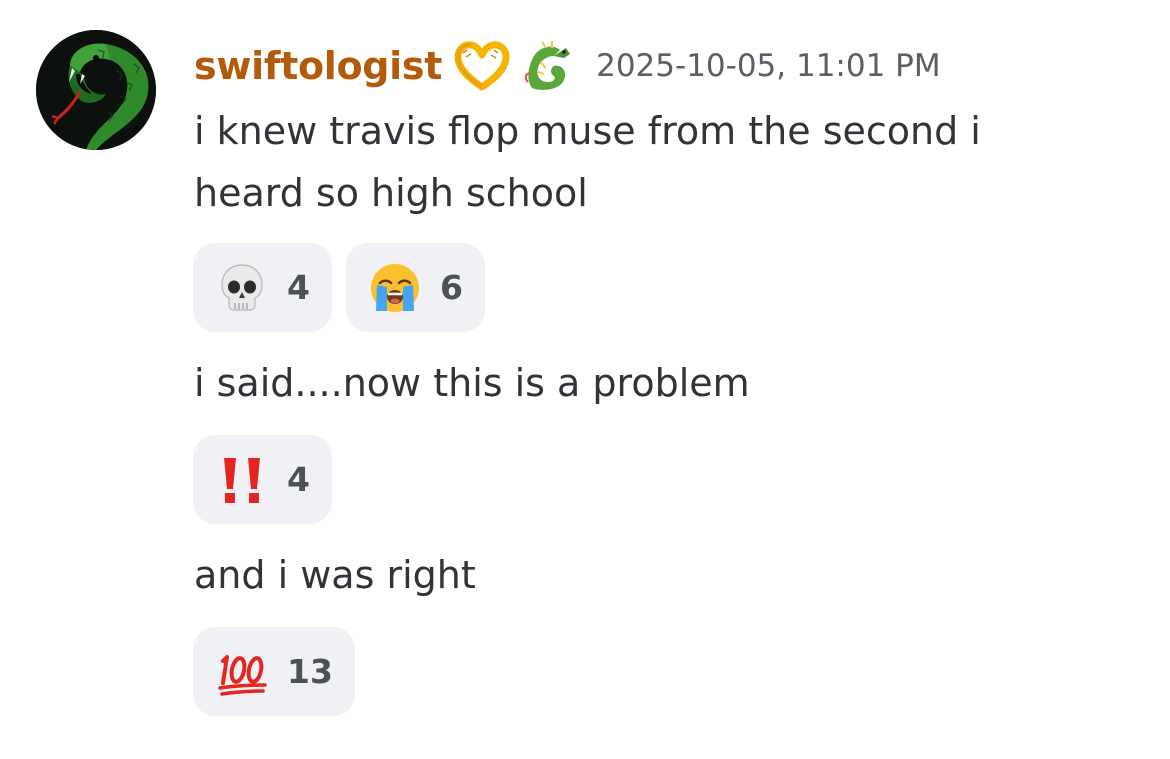 Image resolution: width=1170 pixels, height=759 pixels. I want to click on hundred-points-icon, so click(242, 672).